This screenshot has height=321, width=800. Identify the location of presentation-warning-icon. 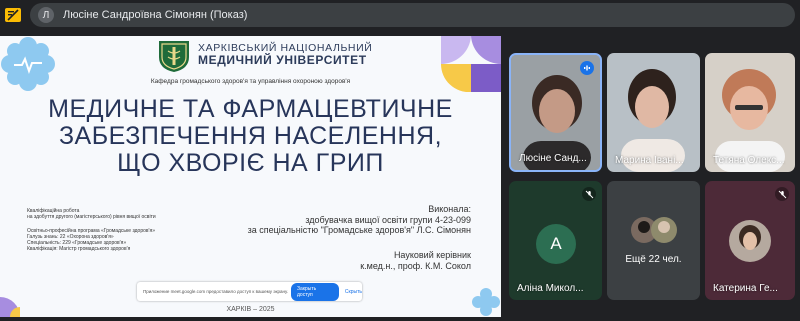
(13, 15).